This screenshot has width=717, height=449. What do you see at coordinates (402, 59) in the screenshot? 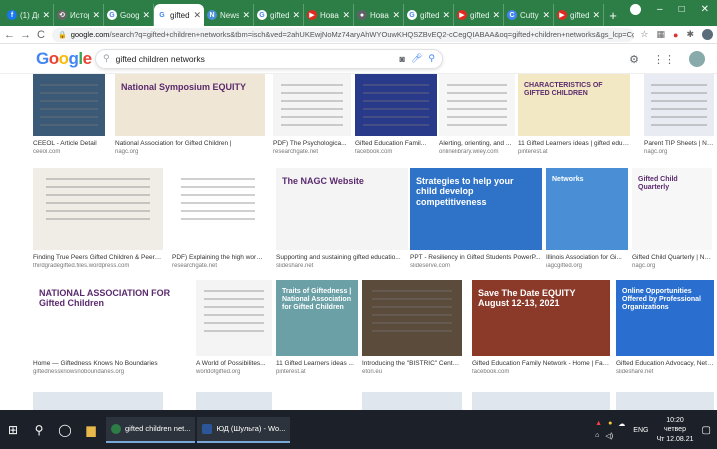
I see `camera-icon: ◙` at bounding box center [402, 59].